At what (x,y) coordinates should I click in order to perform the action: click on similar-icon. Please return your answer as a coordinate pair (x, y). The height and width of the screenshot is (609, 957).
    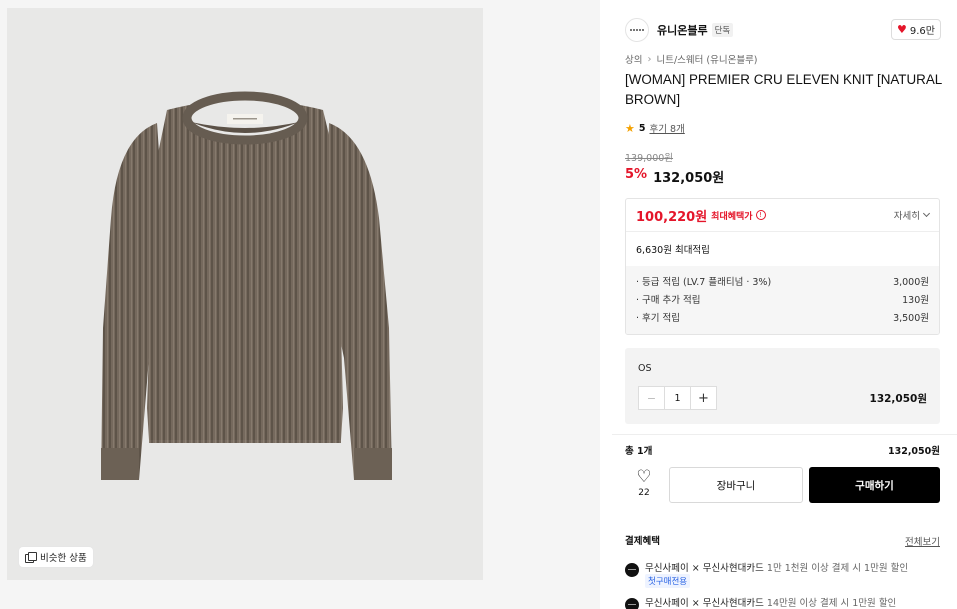
    Looking at the image, I should click on (31, 557).